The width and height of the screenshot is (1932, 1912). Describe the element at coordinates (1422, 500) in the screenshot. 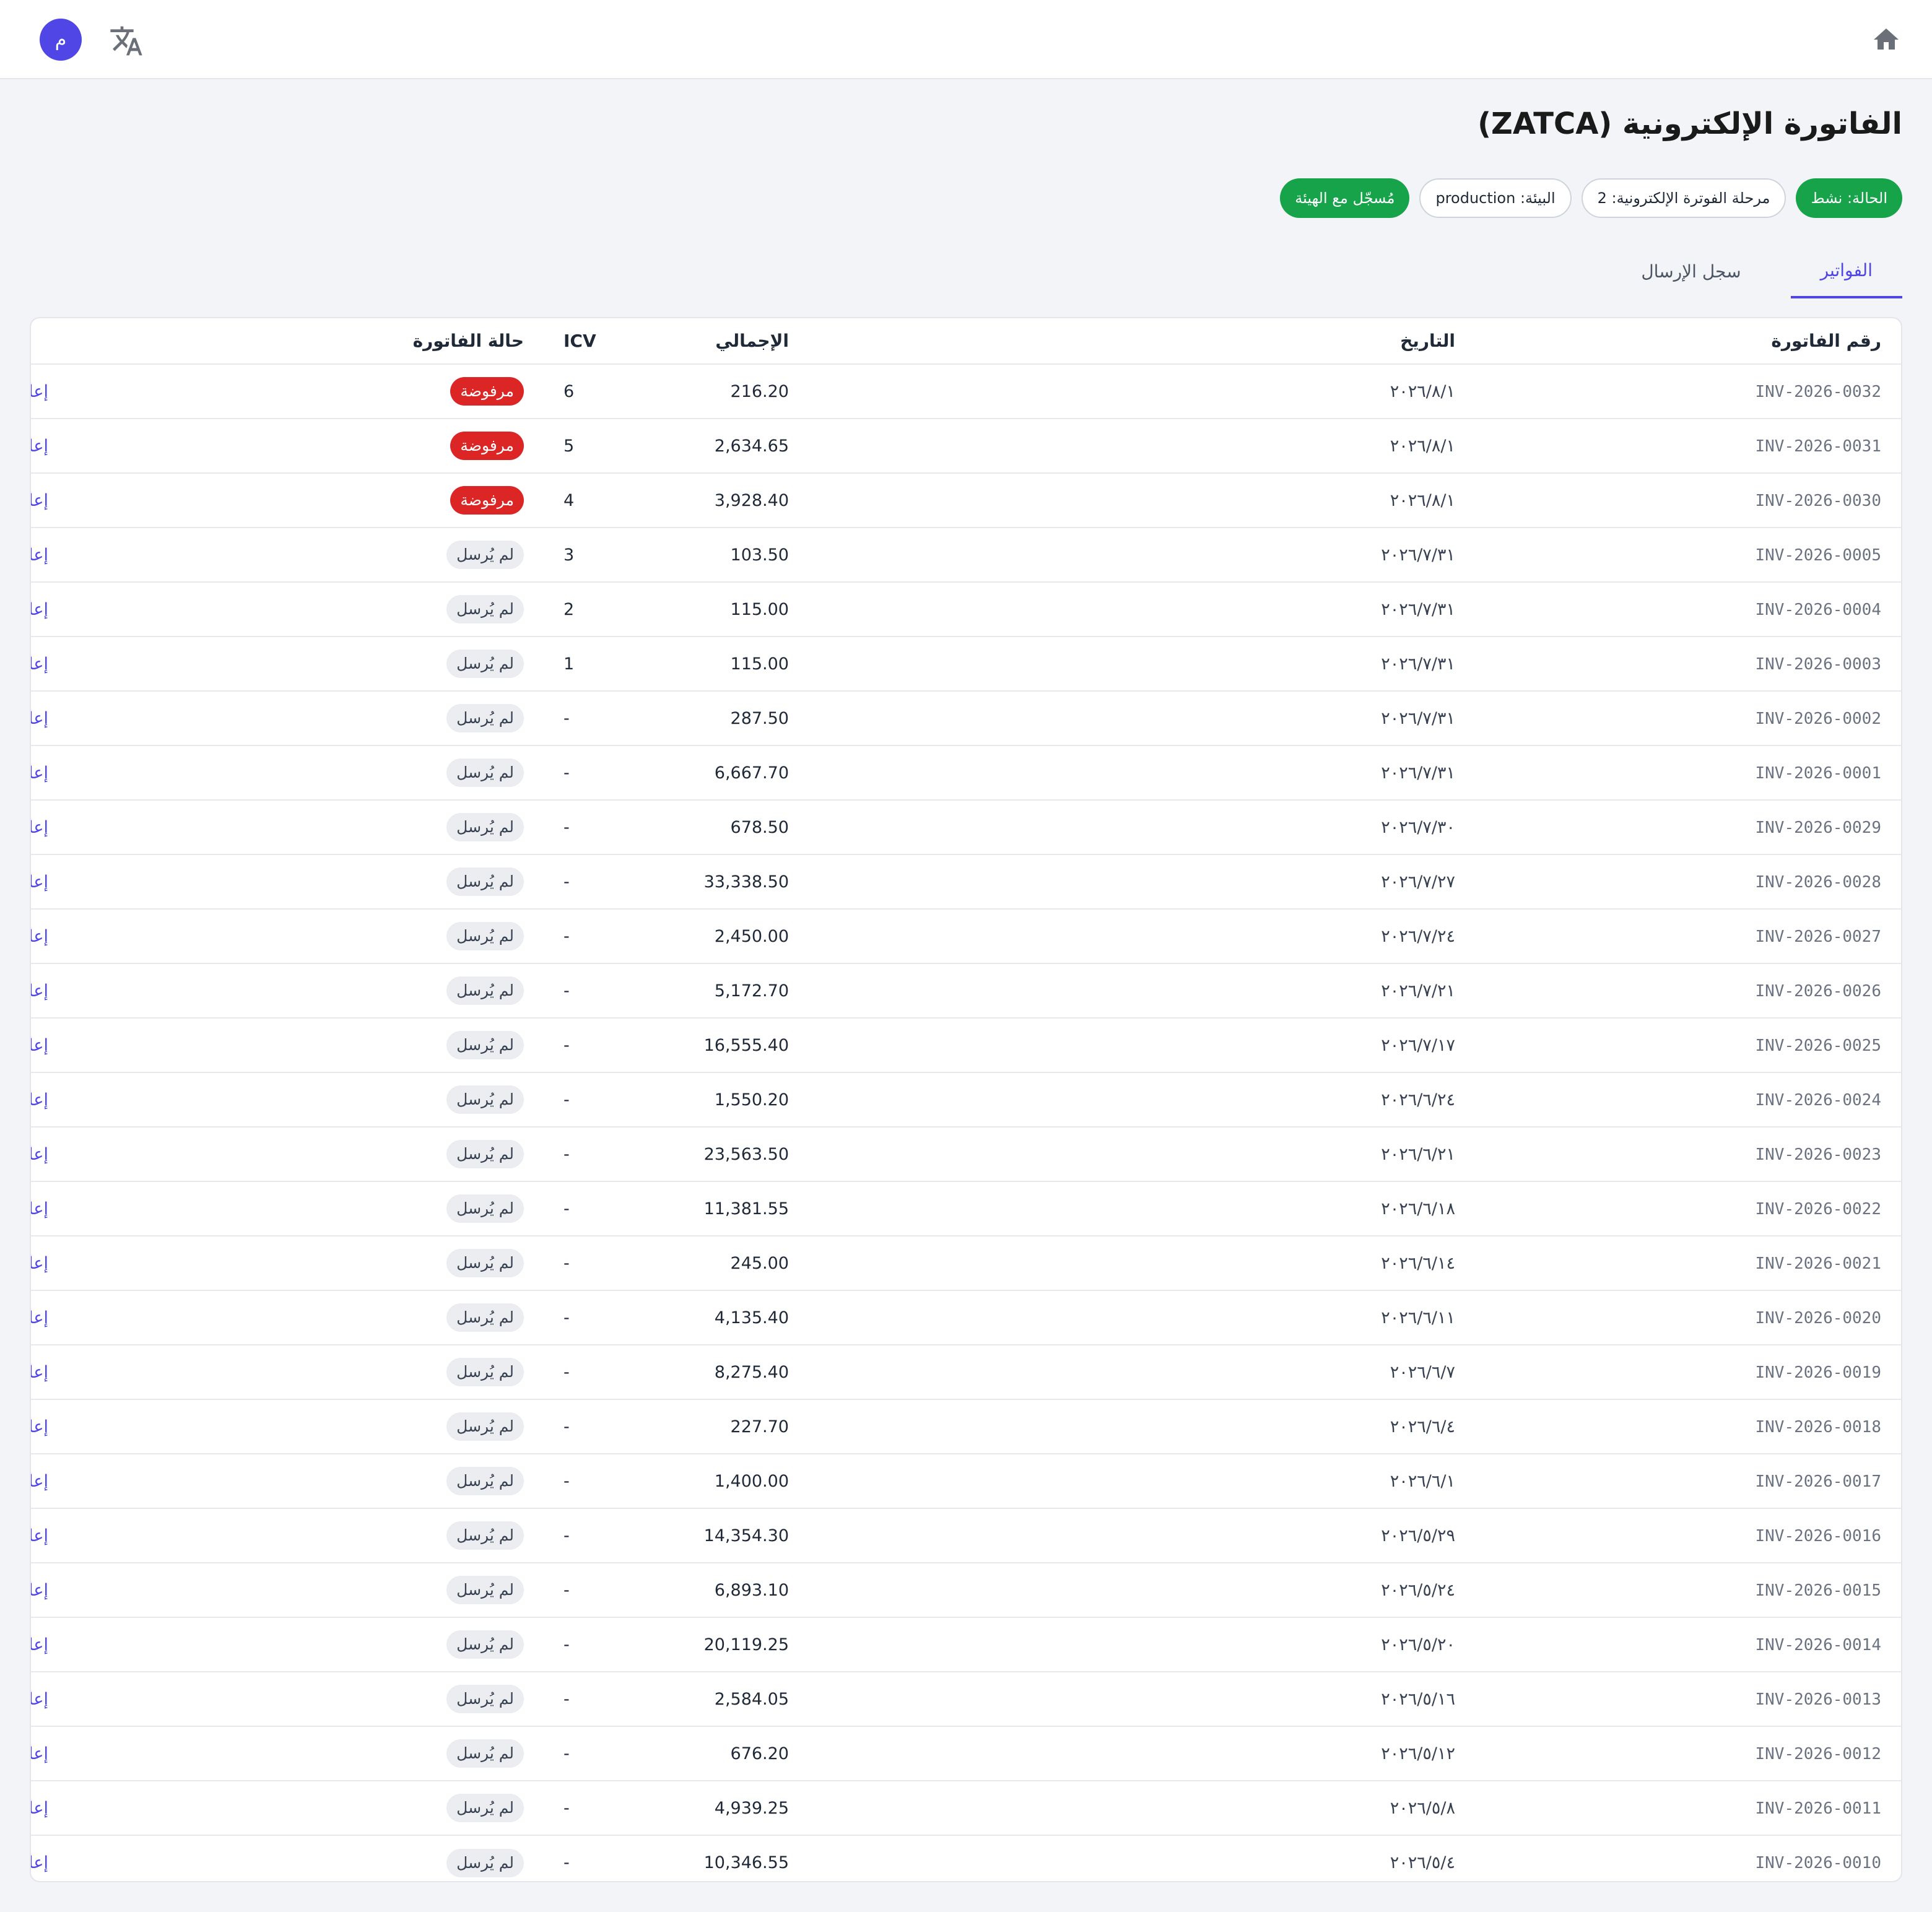

I see `invoice-date: ٢٠٢٦/٨/١` at that location.